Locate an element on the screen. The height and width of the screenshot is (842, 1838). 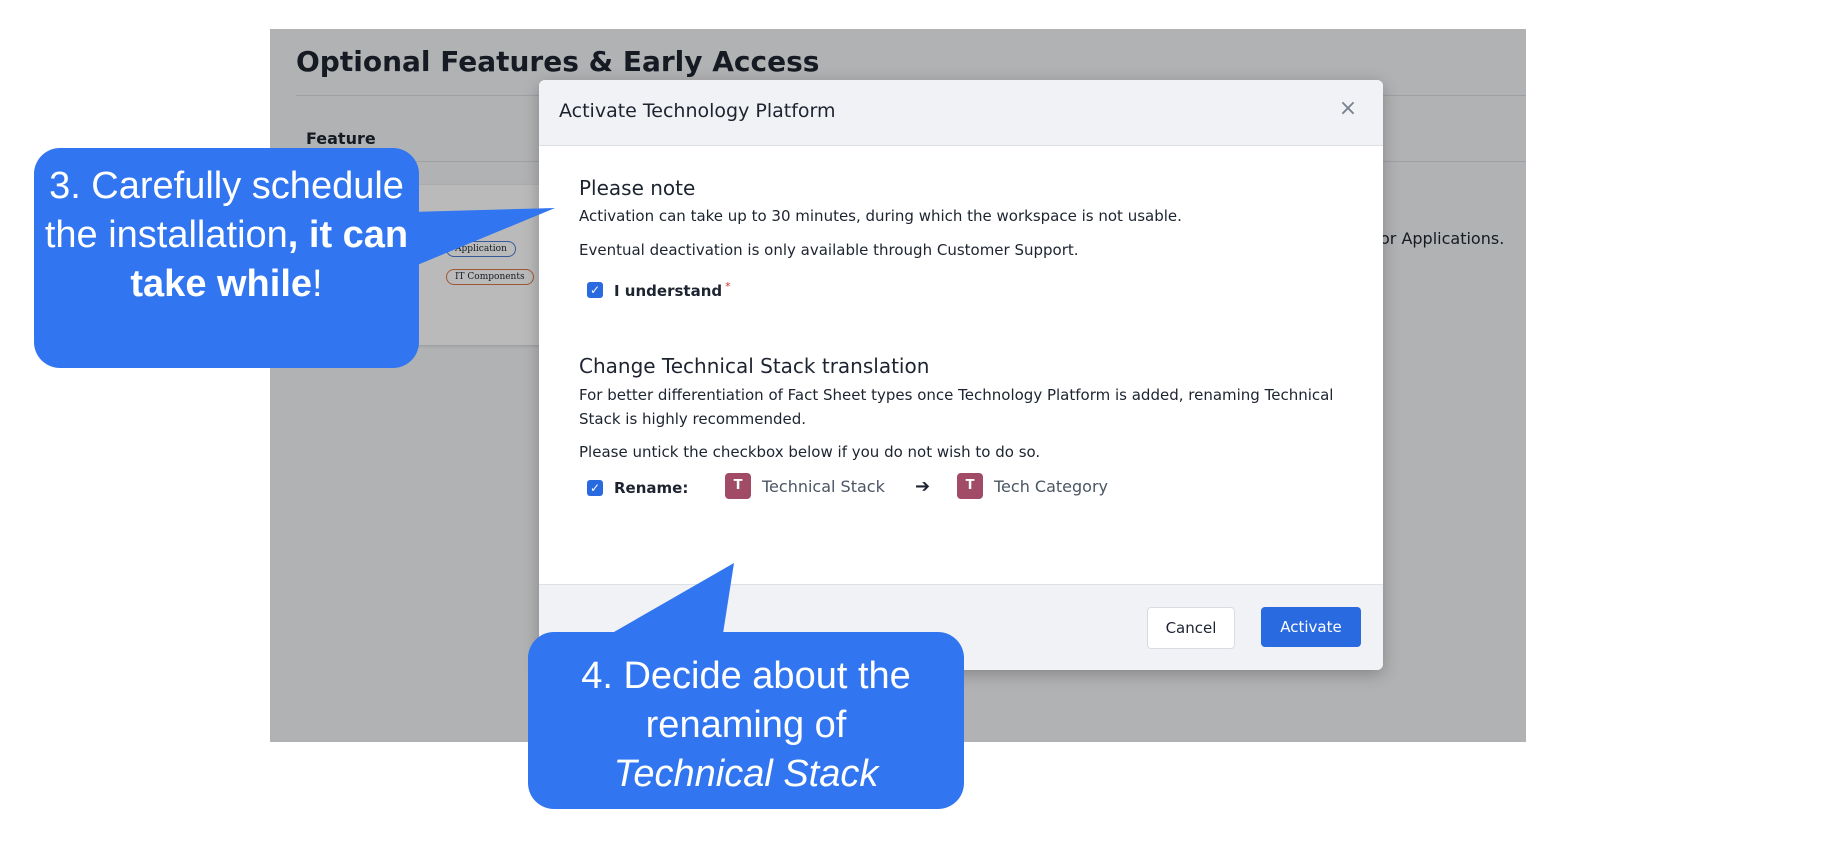
callout-1-exclamation: ! is located at coordinates (317, 284).